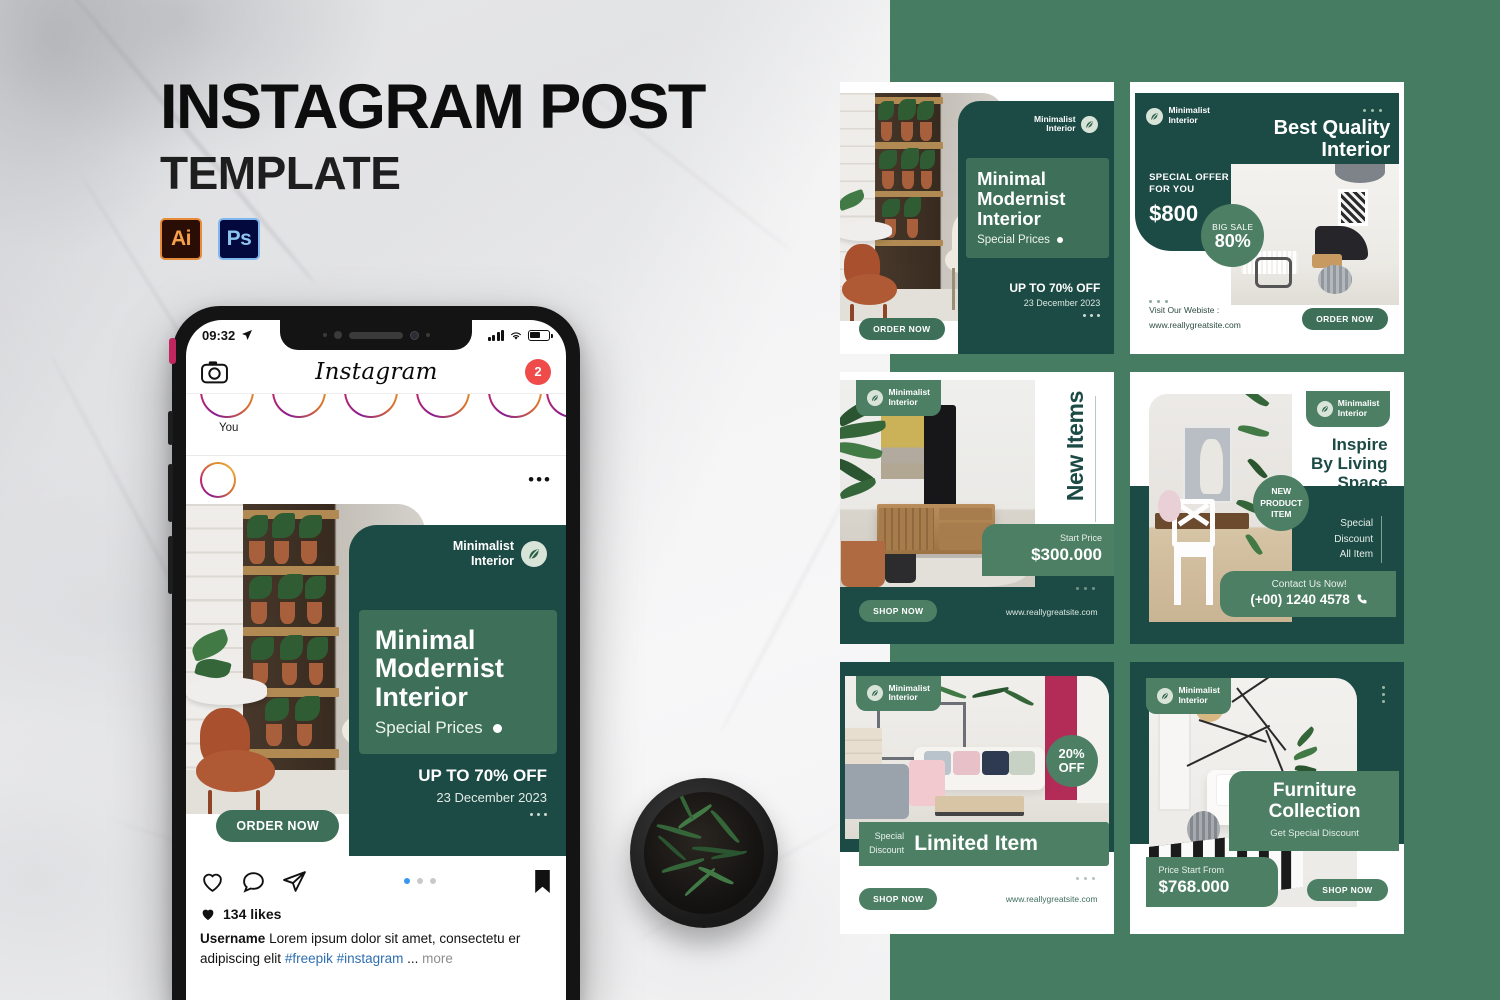 The height and width of the screenshot is (1000, 1500). I want to click on offer-label-line-1: SPECIAL OFFER, so click(1189, 177).